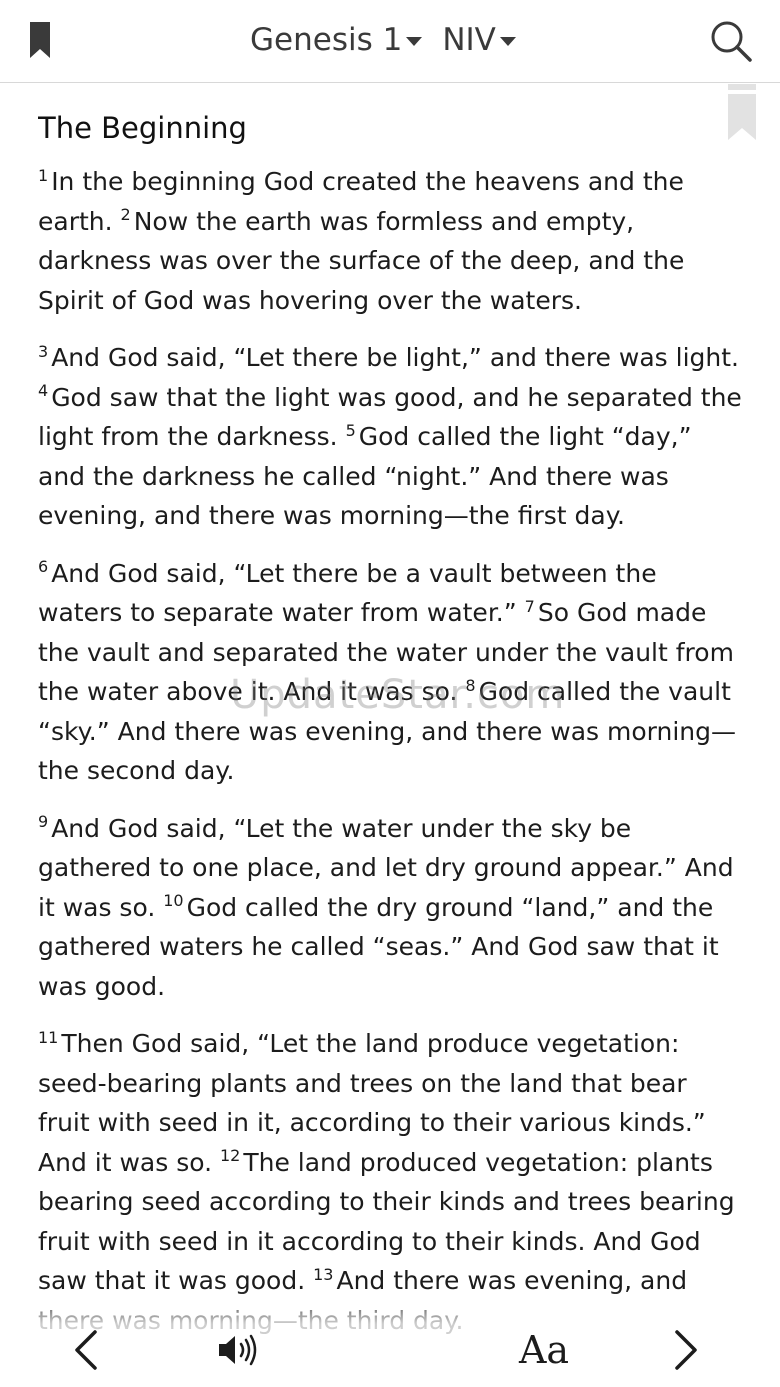 The image size is (780, 1387). Describe the element at coordinates (43, 351) in the screenshot. I see `verse-number: 3` at that location.